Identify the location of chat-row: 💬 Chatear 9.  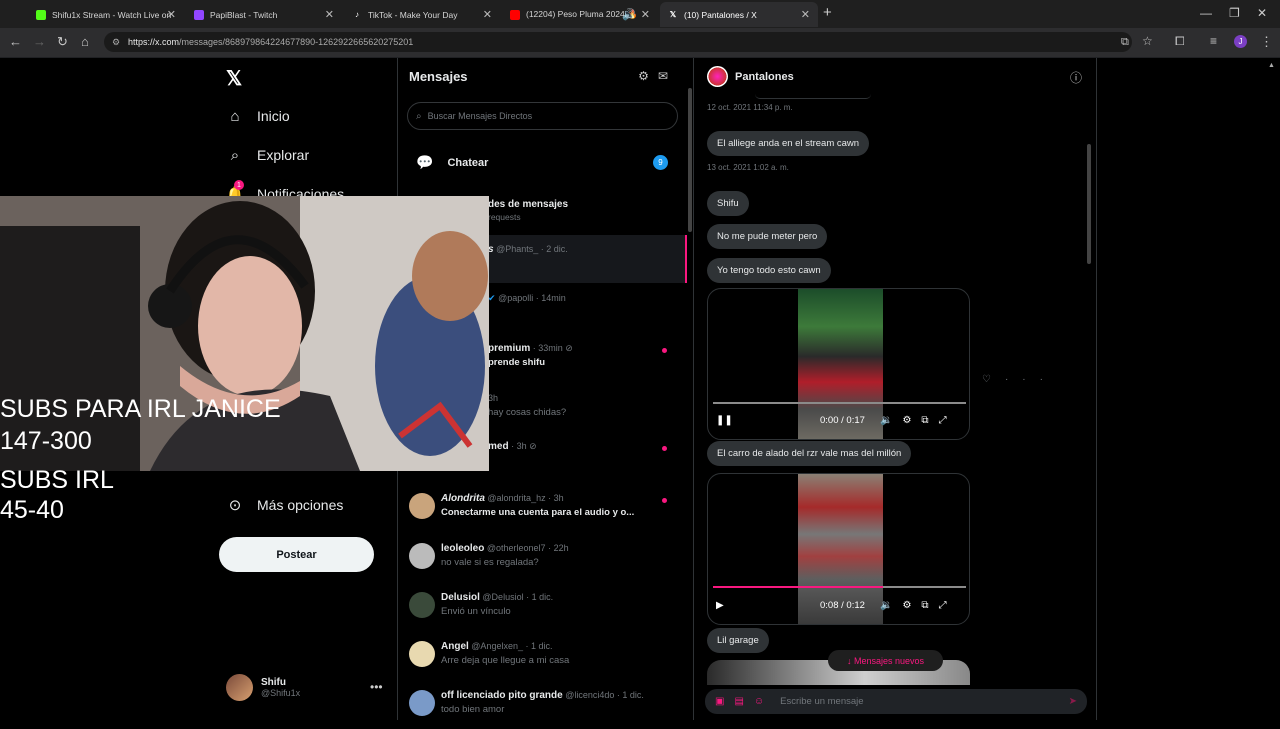
(546, 162).